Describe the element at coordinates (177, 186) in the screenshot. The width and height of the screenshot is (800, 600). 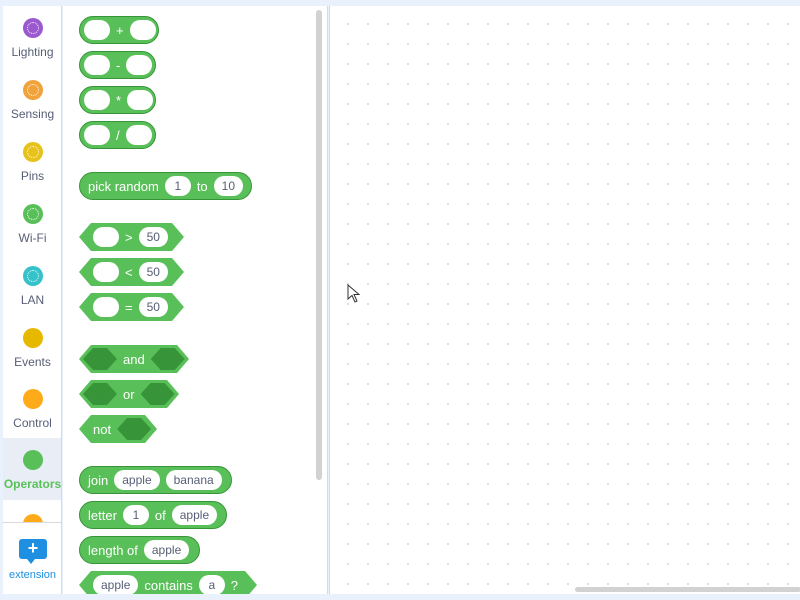
I see `random-from-input: 1` at that location.